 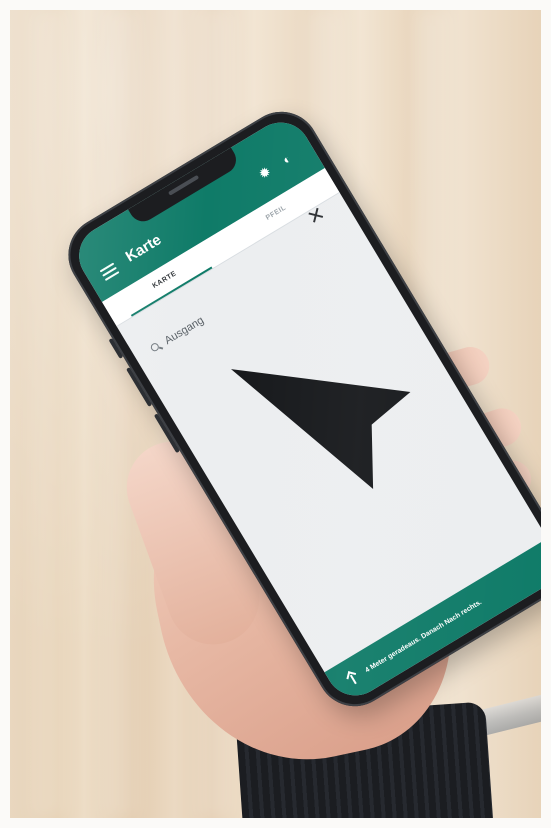 What do you see at coordinates (184, 331) in the screenshot?
I see `search-value: Ausgang` at bounding box center [184, 331].